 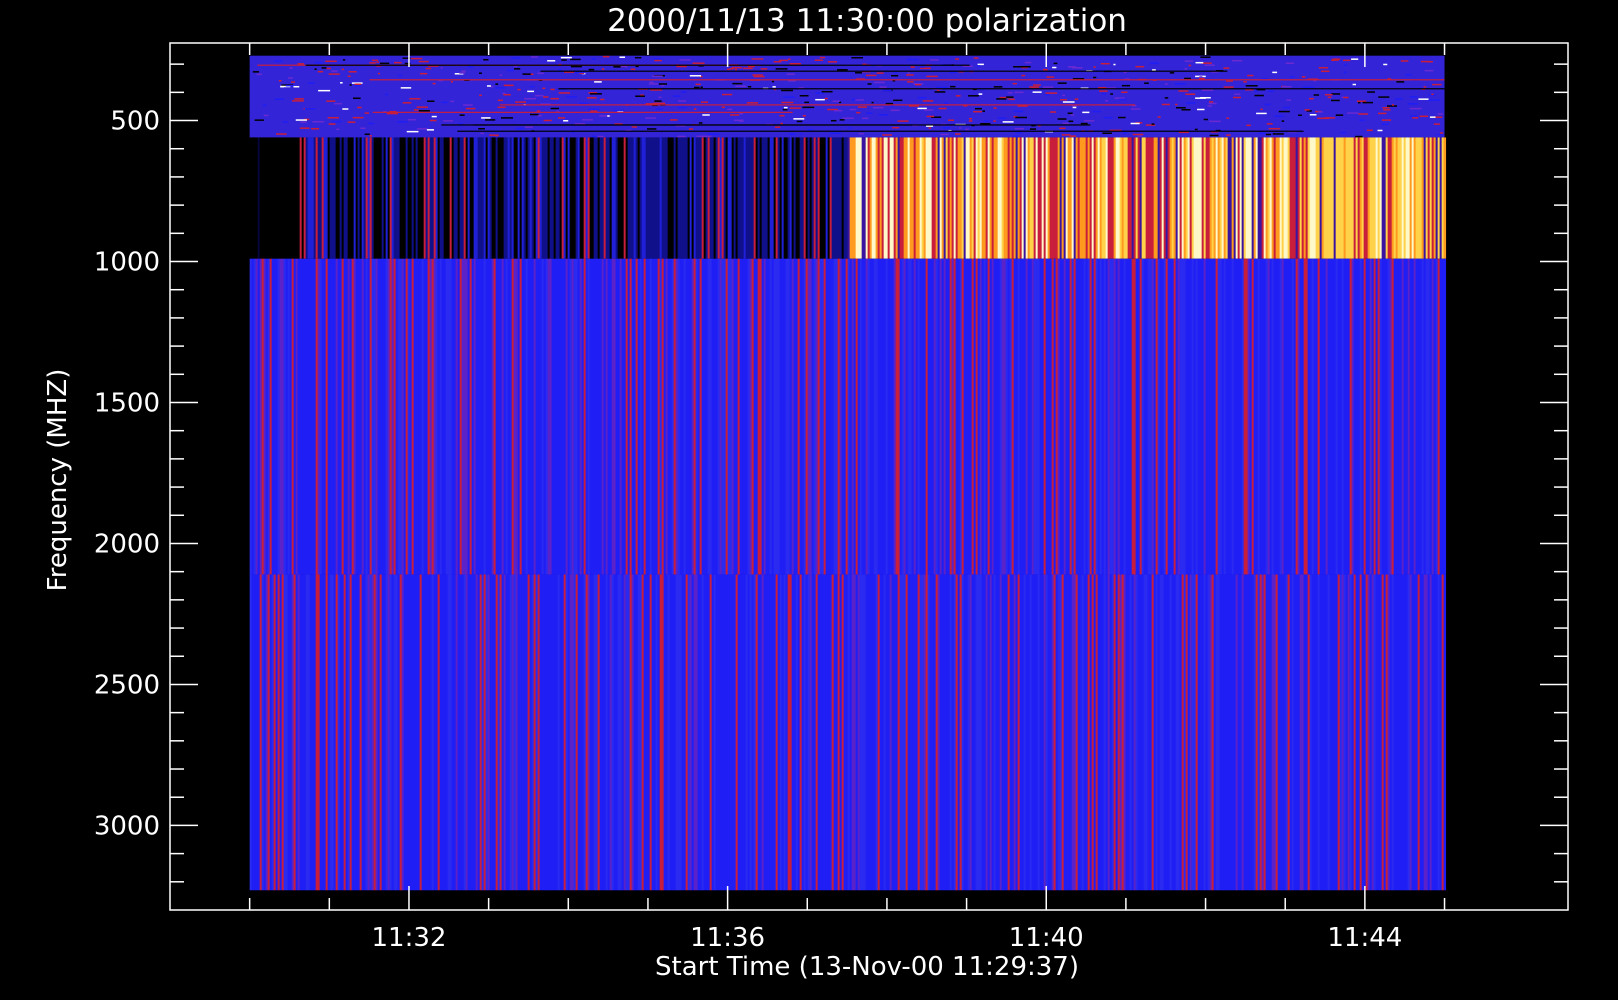 I want to click on y-tick-label: 3000, so click(x=127, y=826).